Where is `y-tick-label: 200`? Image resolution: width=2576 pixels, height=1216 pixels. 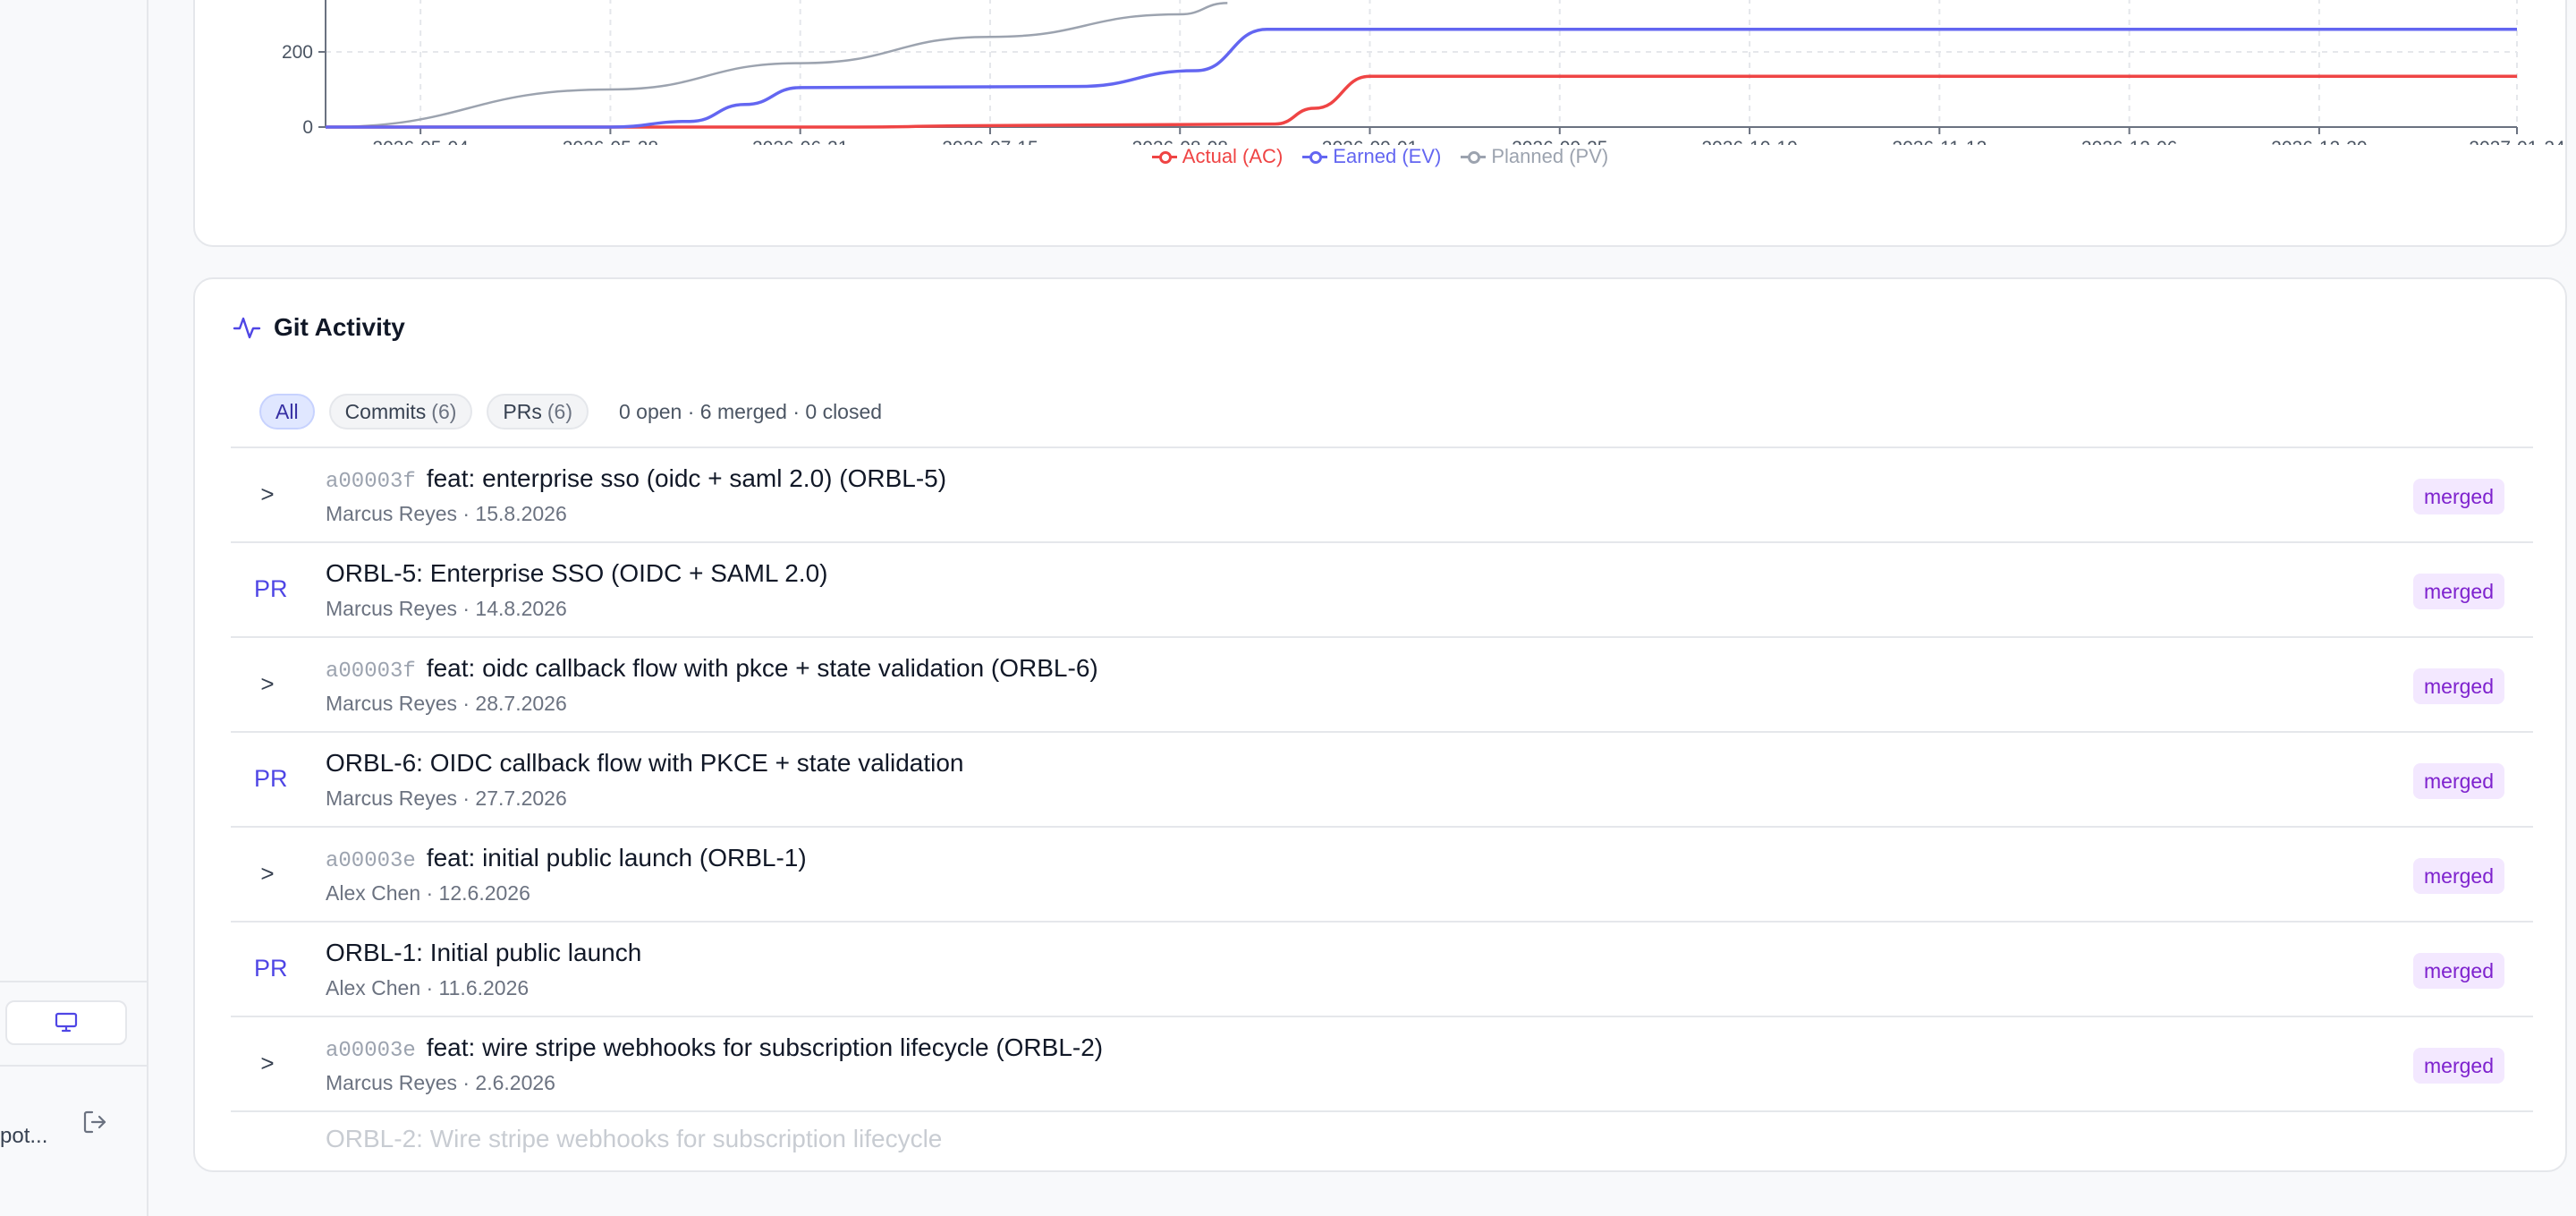
y-tick-label: 200 is located at coordinates (297, 52).